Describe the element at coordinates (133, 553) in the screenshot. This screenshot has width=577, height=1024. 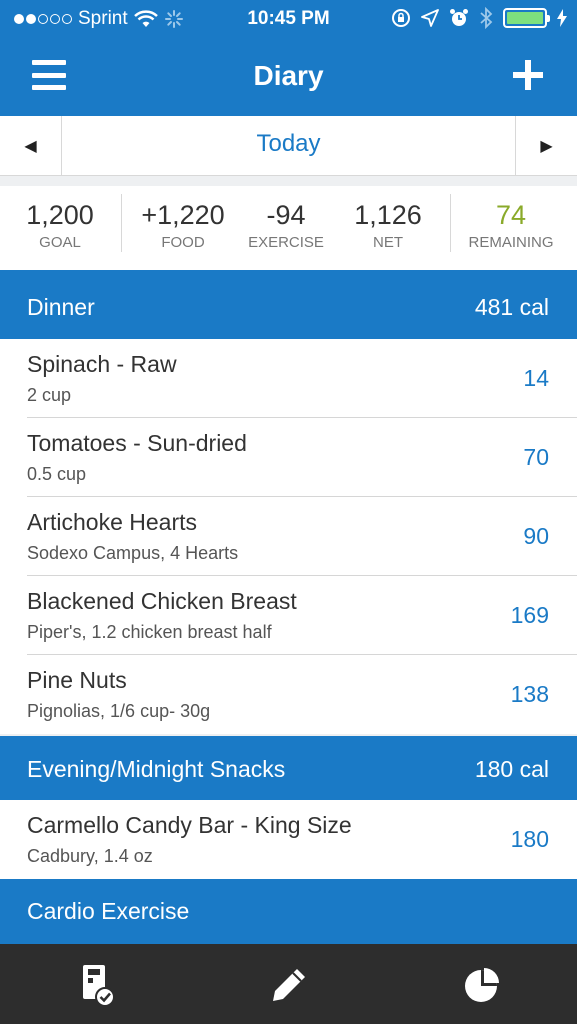
I see `food-detail: Sodexo Campus, 4 Hearts` at that location.